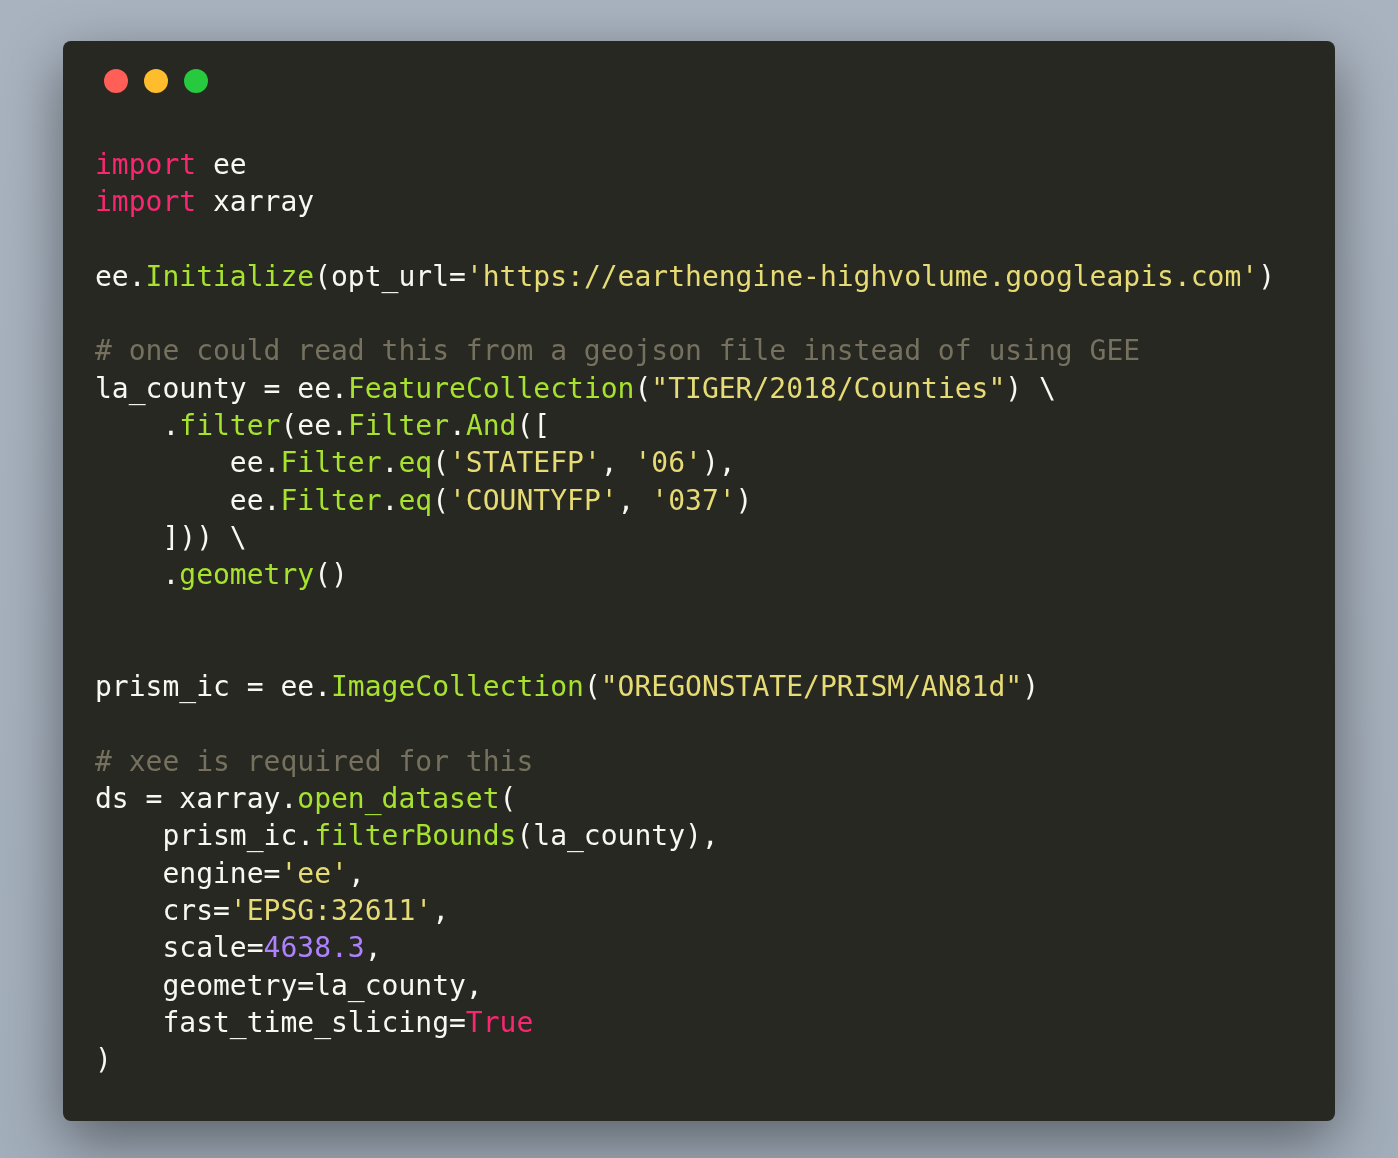 The width and height of the screenshot is (1398, 1158). What do you see at coordinates (491, 500) in the screenshot?
I see `code-line: ee.Filter.eq('COUNTYFP', '037')` at bounding box center [491, 500].